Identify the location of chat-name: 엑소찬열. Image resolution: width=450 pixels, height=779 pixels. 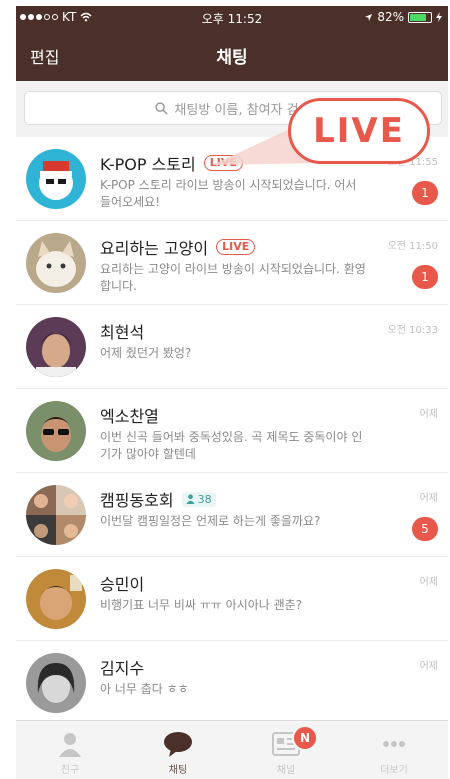
(129, 416).